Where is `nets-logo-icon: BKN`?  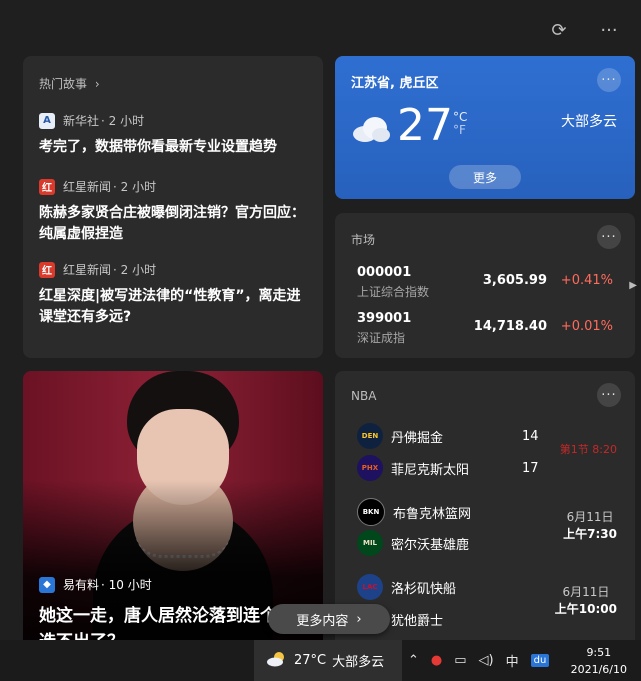
nets-logo-icon: BKN is located at coordinates (371, 512).